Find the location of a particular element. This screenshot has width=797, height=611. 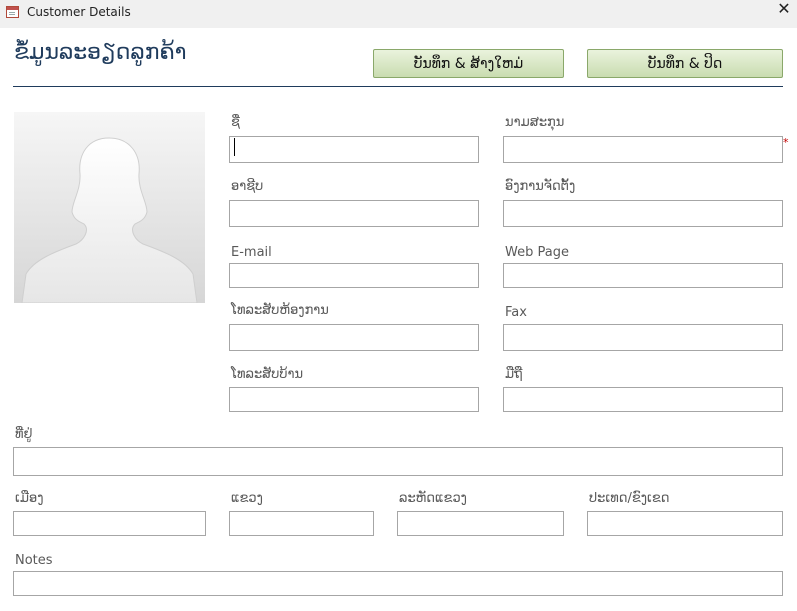

zip-field is located at coordinates (480, 523).